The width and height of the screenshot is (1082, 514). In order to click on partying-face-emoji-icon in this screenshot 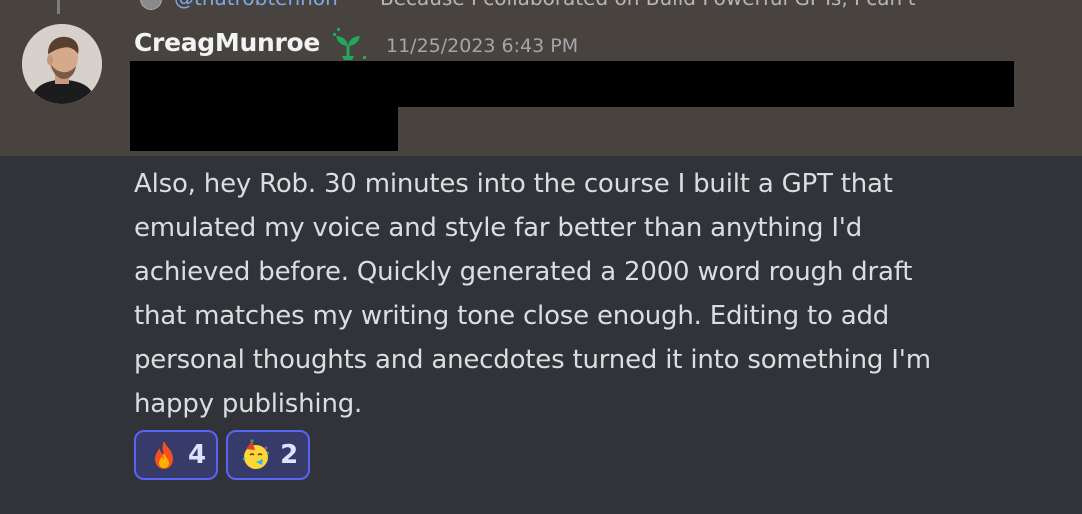, I will do `click(256, 454)`.